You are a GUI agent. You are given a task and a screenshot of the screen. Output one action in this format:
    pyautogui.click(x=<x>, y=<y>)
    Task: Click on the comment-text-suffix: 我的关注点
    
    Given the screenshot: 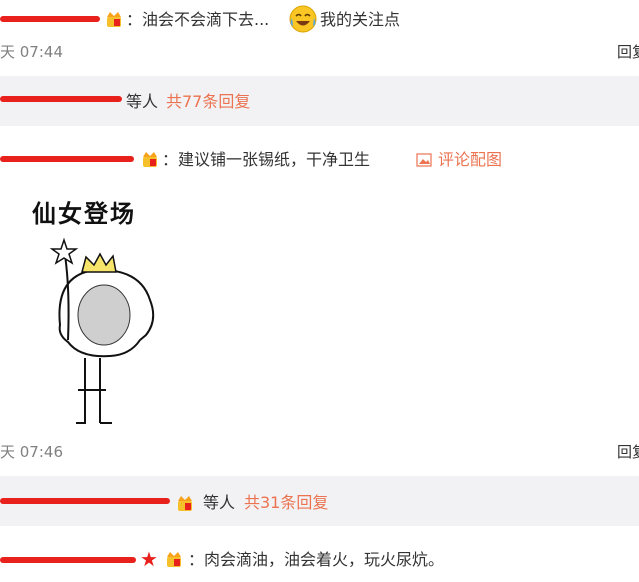 What is the action you would take?
    pyautogui.click(x=360, y=19)
    